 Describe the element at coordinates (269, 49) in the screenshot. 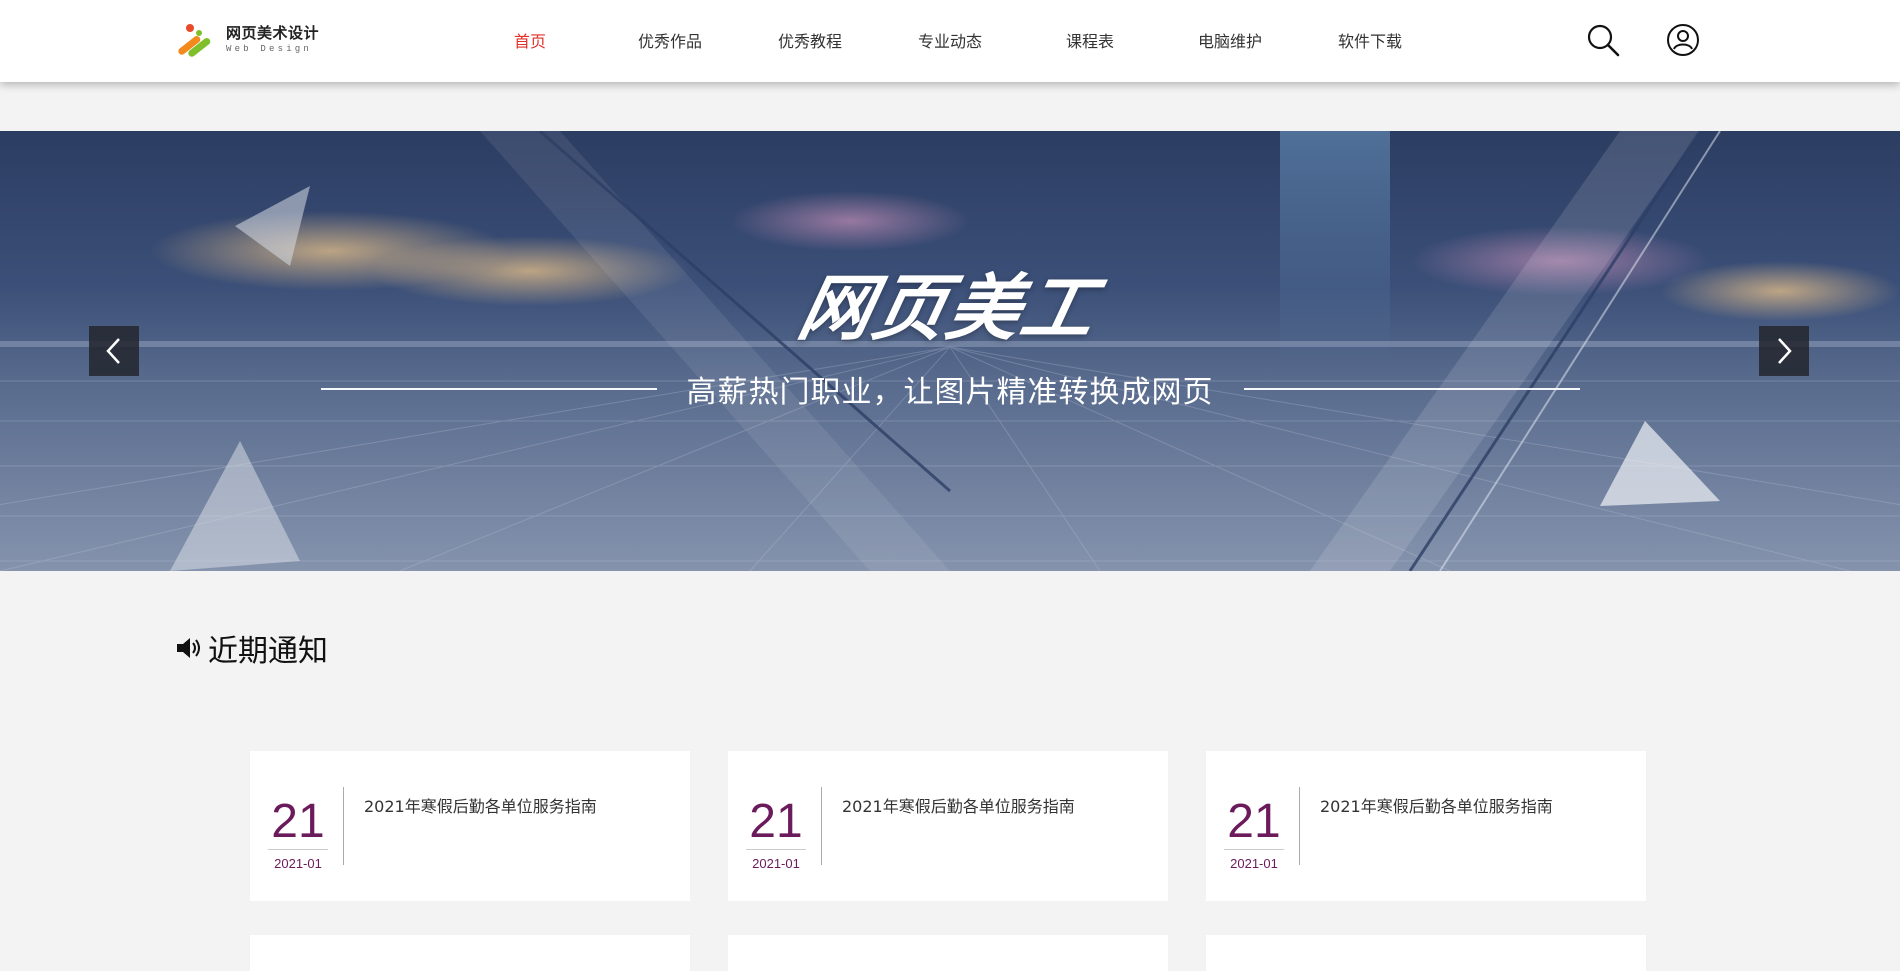

I see `brand-tagline: Web Design` at that location.